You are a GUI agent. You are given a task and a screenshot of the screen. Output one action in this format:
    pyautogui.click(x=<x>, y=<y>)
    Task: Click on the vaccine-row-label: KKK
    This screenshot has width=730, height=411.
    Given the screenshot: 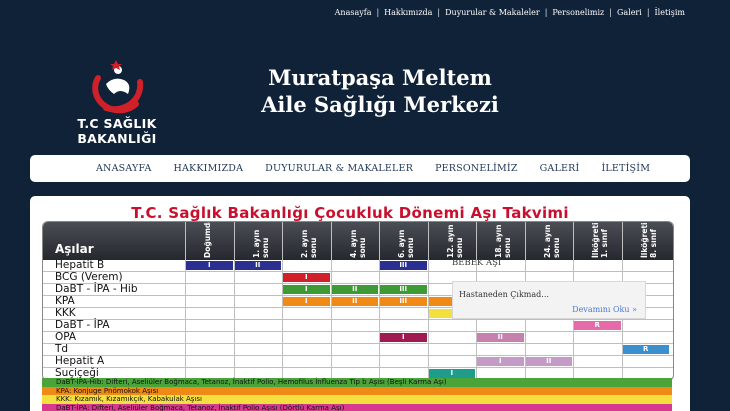 What is the action you would take?
    pyautogui.click(x=65, y=313)
    